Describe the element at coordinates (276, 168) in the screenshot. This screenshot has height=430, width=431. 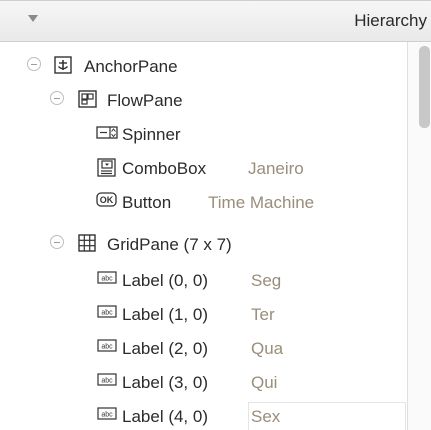
I see `tree-node-value: Janeiro` at that location.